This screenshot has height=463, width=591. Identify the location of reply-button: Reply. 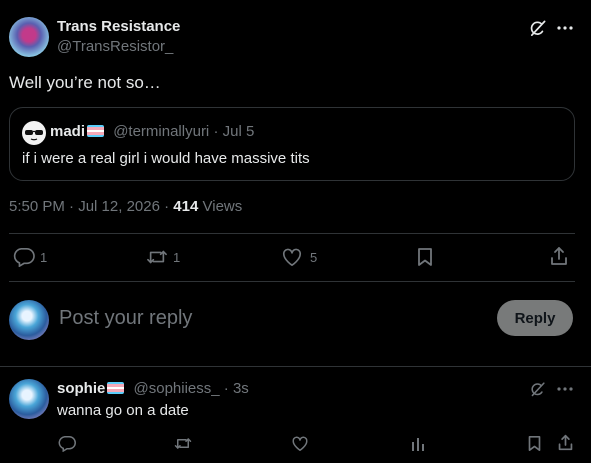
(535, 318).